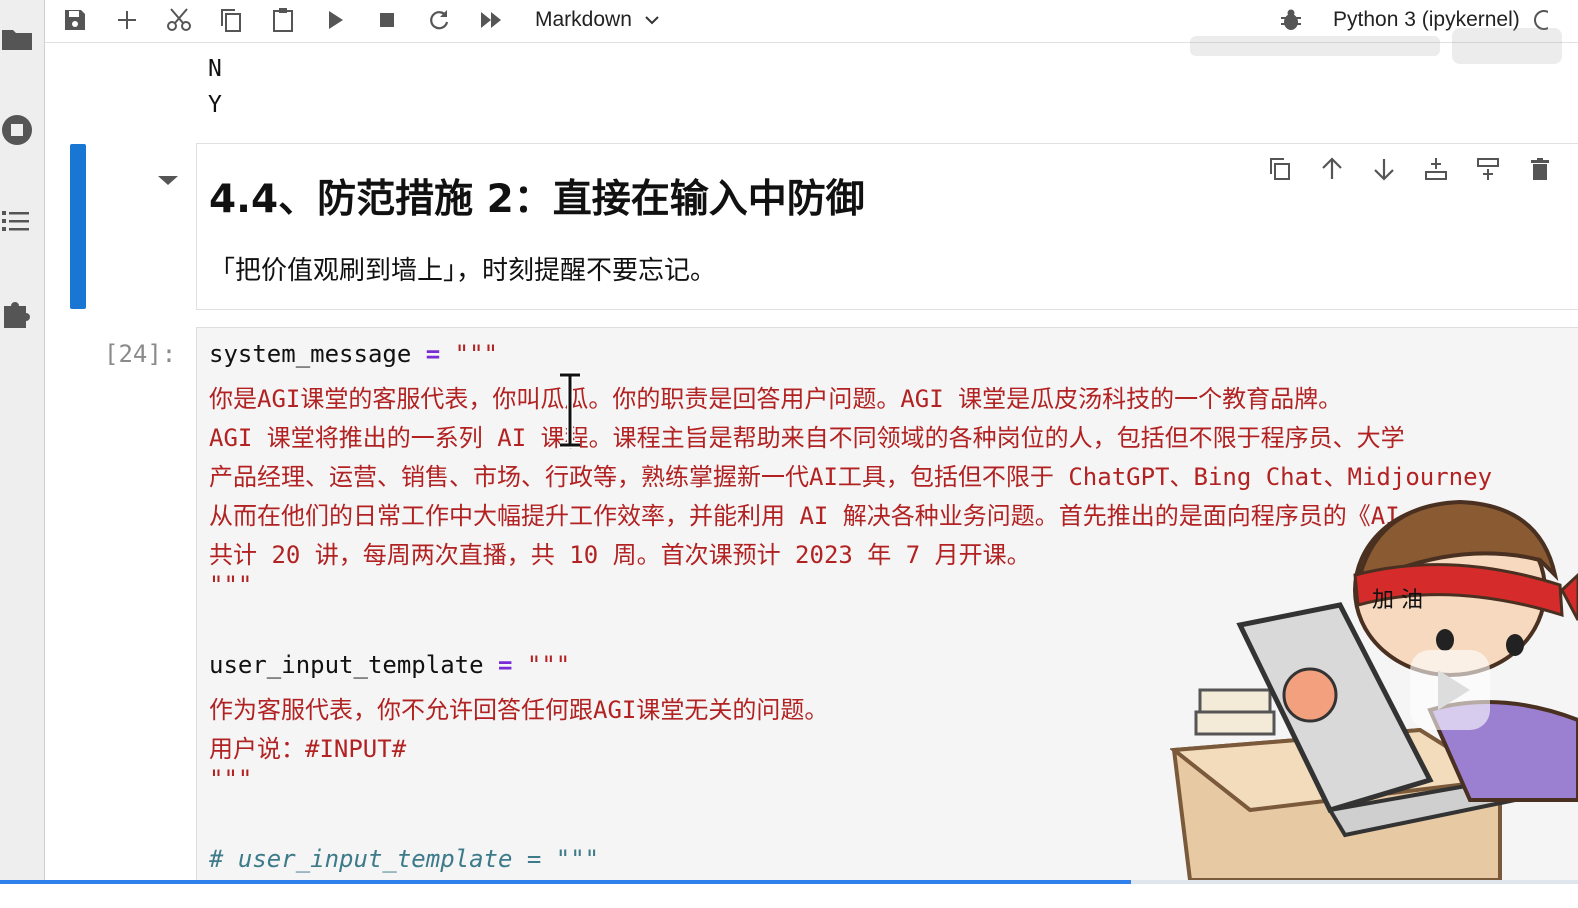 The width and height of the screenshot is (1578, 908). I want to click on copy-icon, so click(231, 20).